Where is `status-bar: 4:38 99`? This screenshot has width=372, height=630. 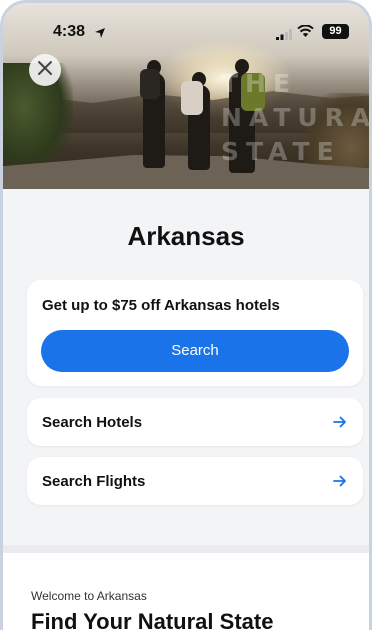 status-bar: 4:38 99 is located at coordinates (186, 34).